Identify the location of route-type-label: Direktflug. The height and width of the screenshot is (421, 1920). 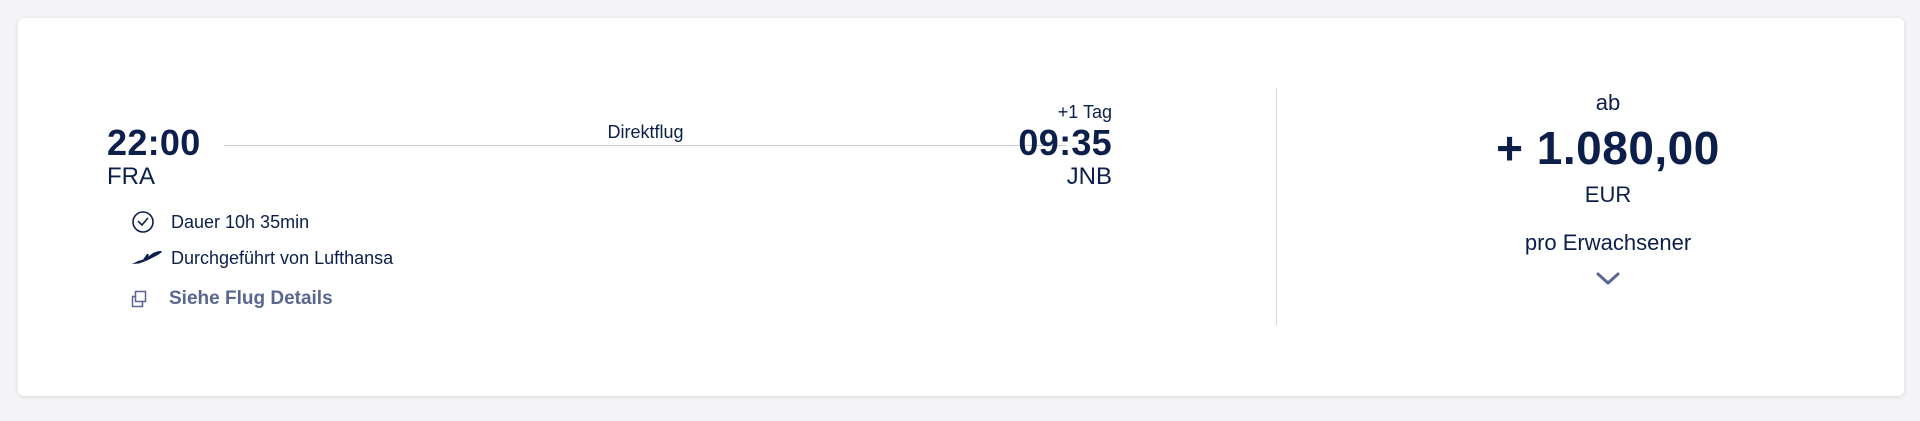
(645, 132).